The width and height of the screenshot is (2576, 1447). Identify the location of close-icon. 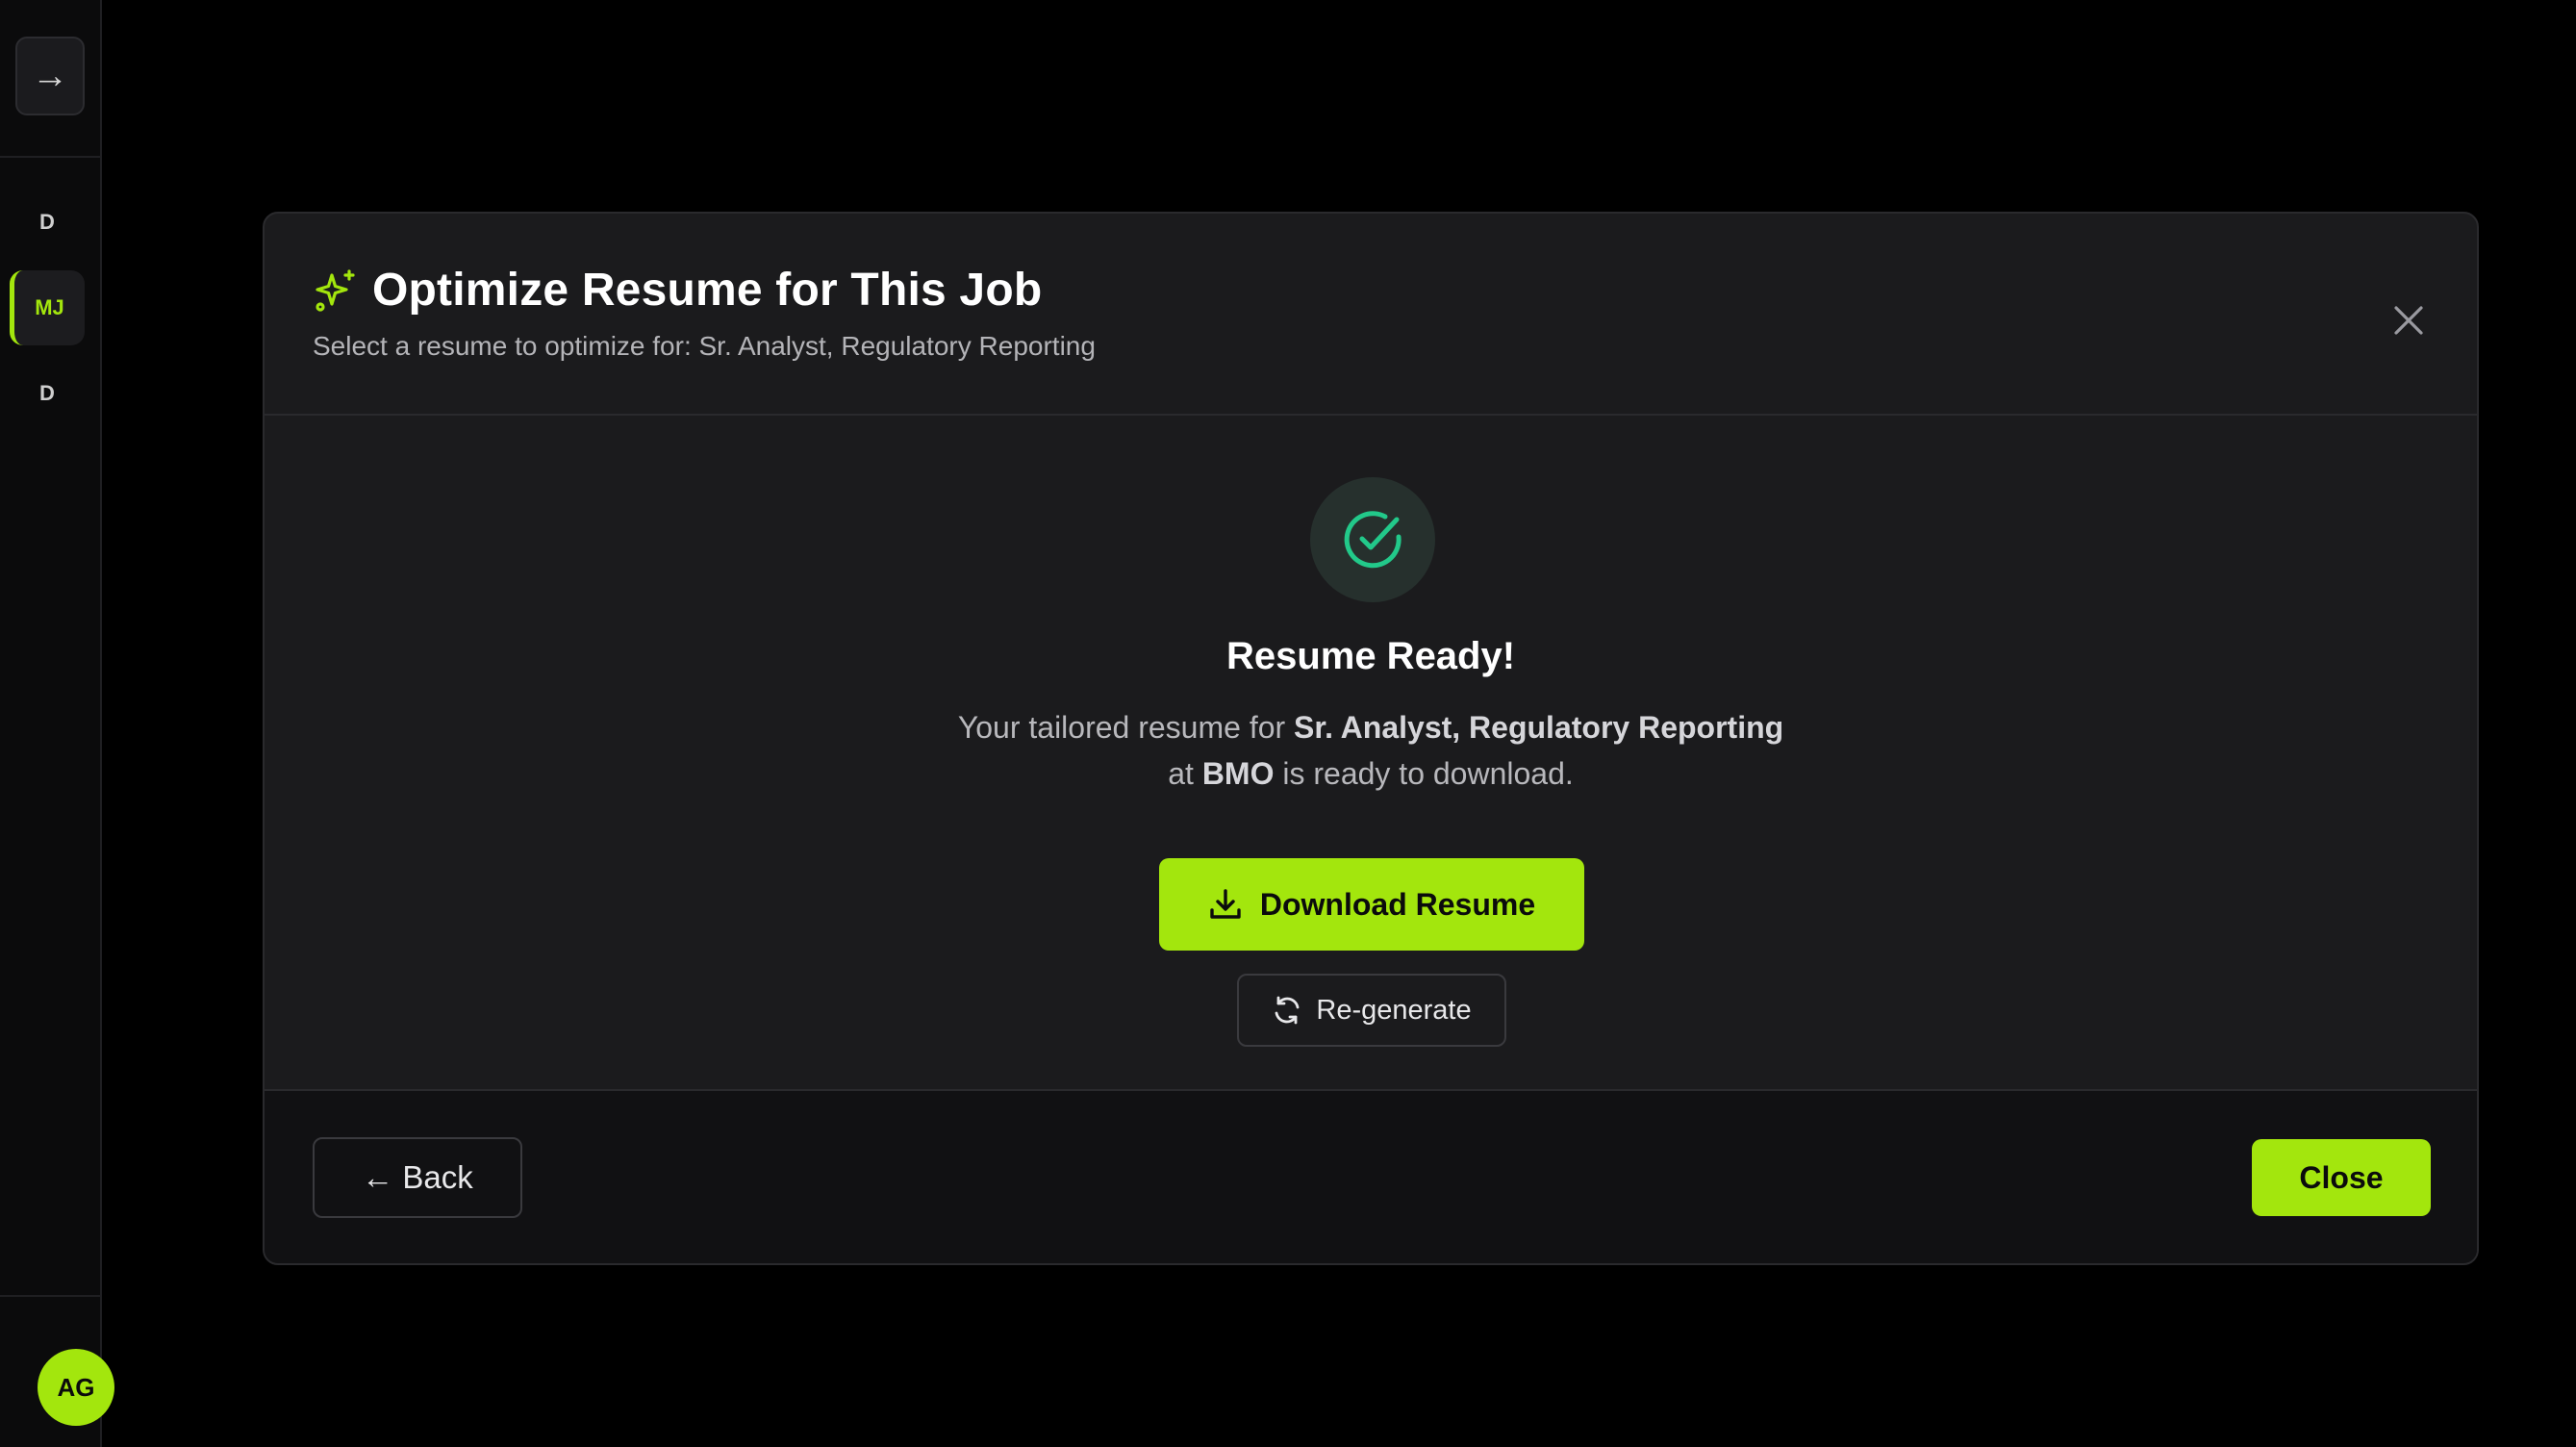
(2408, 320).